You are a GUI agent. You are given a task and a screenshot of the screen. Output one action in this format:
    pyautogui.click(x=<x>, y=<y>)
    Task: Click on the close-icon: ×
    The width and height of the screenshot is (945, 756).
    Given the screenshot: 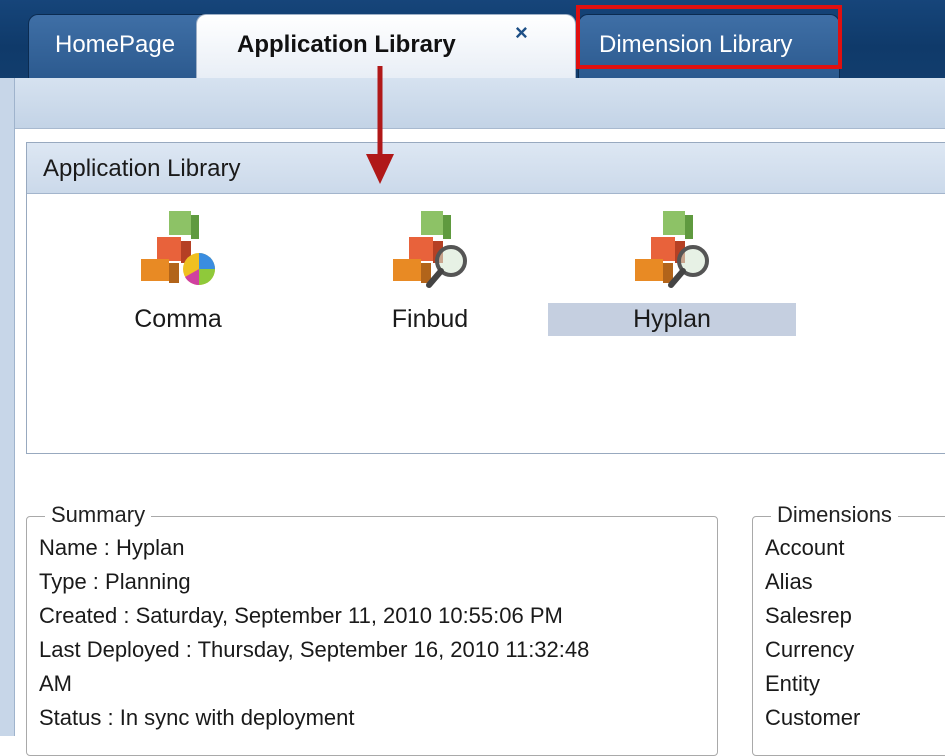 What is the action you would take?
    pyautogui.click(x=521, y=33)
    